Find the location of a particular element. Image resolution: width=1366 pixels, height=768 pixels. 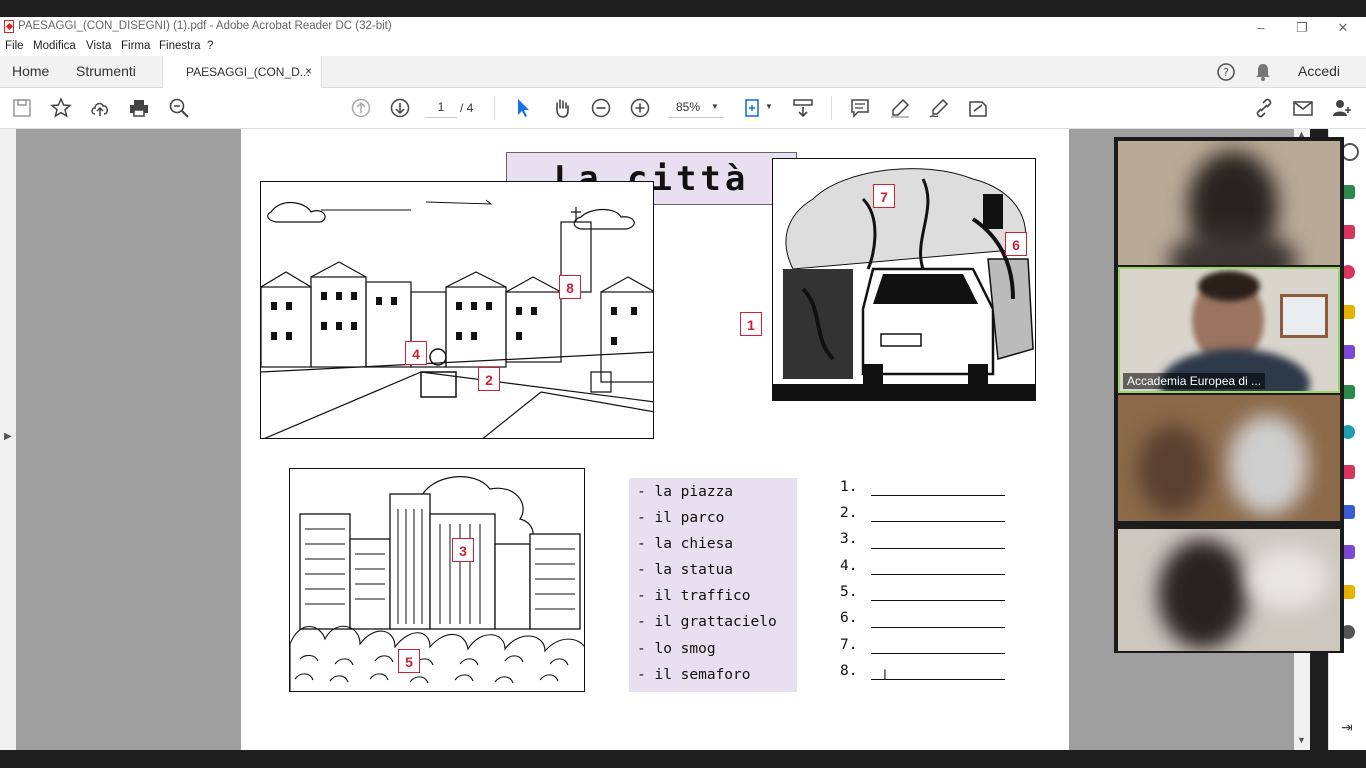

minimize-button: – is located at coordinates (1261, 27).